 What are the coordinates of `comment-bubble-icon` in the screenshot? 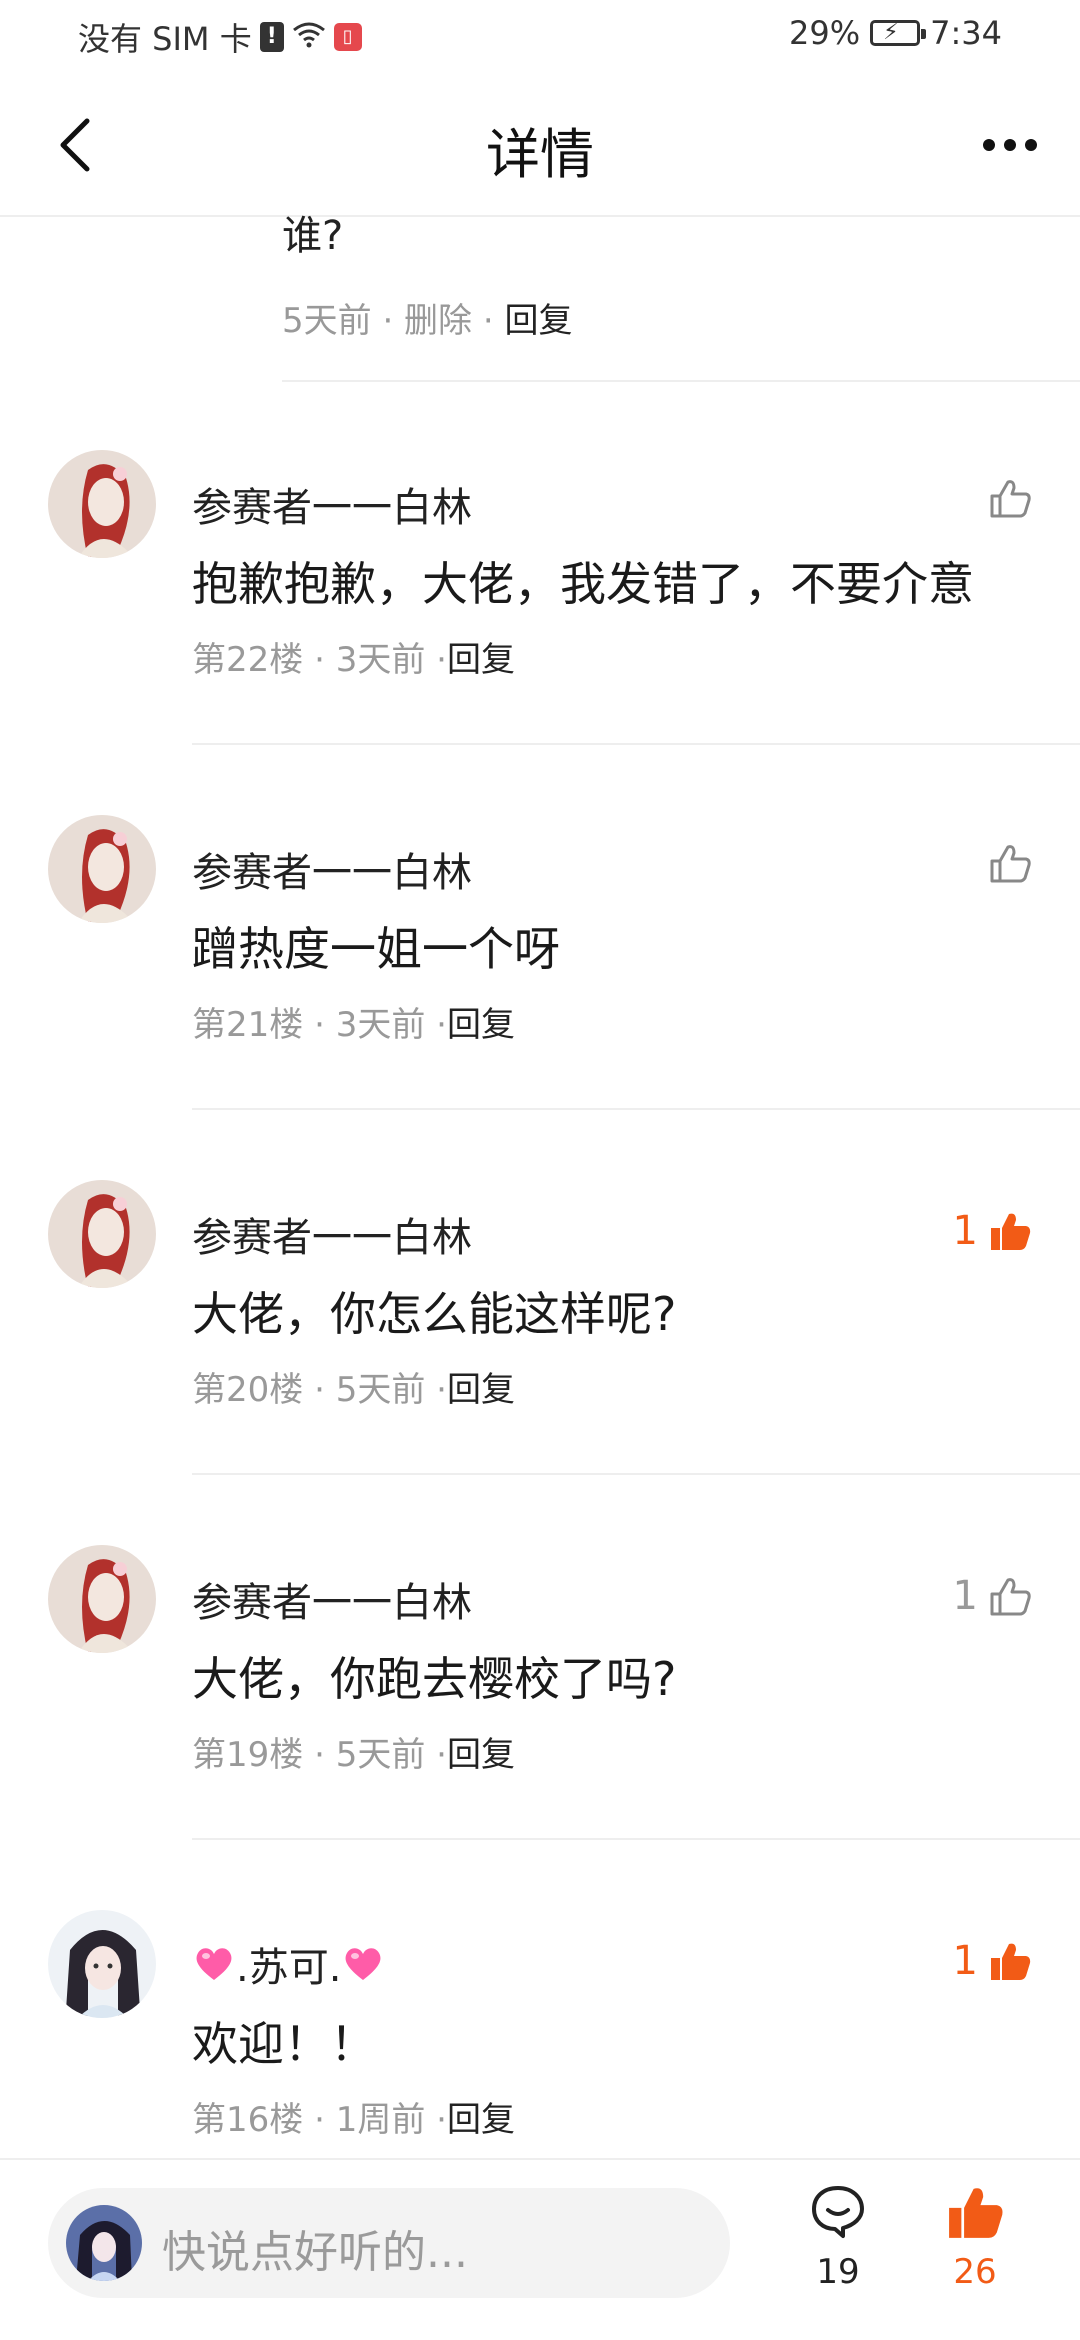 It's located at (838, 2212).